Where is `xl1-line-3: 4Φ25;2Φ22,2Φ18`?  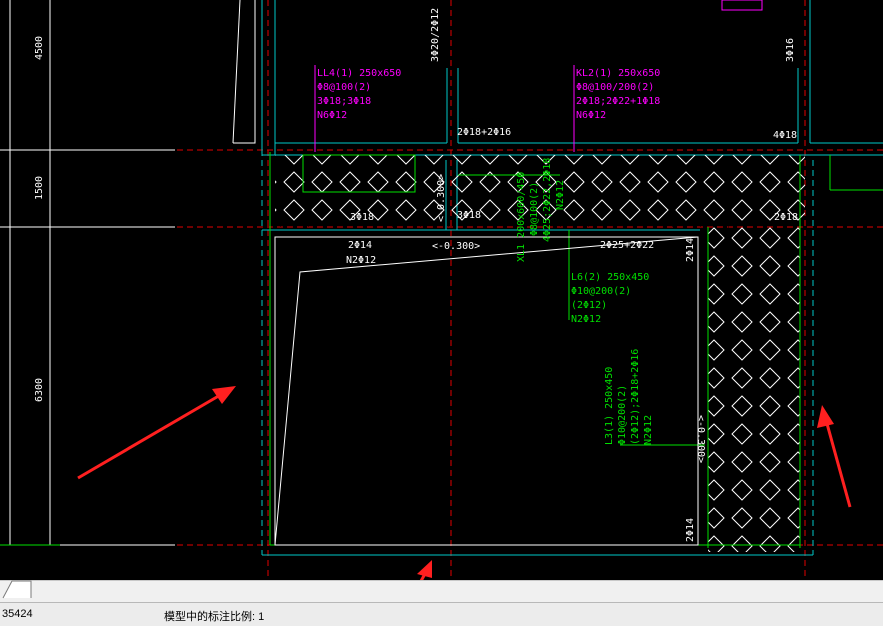
xl1-line-3: 4Φ25;2Φ22,2Φ18 is located at coordinates (547, 200).